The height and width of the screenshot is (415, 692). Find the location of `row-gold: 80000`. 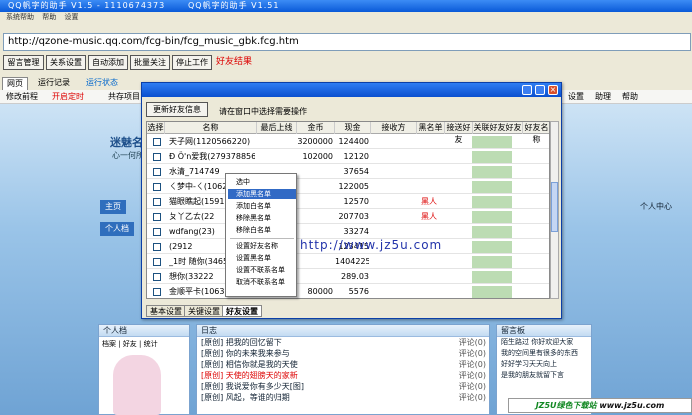

row-gold: 80000 is located at coordinates (320, 291).